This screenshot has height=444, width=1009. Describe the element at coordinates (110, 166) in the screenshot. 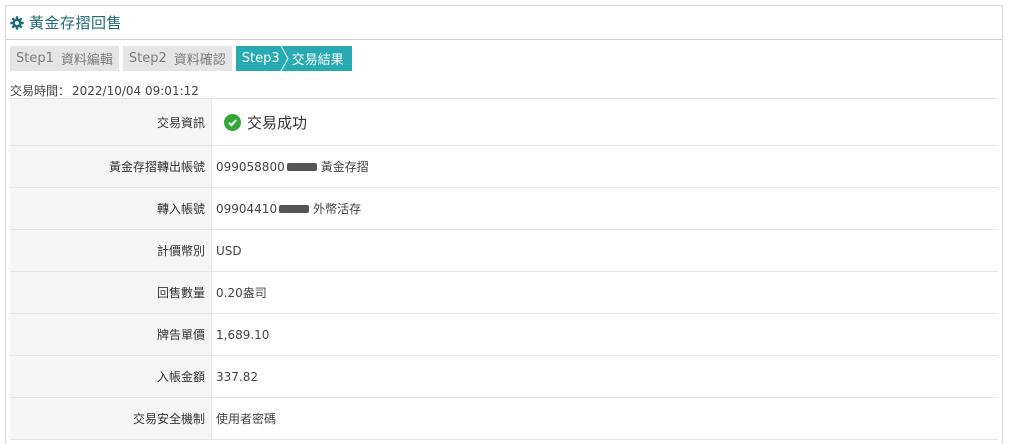

I see `row-out-account-label: 黃金存摺轉出帳號` at that location.